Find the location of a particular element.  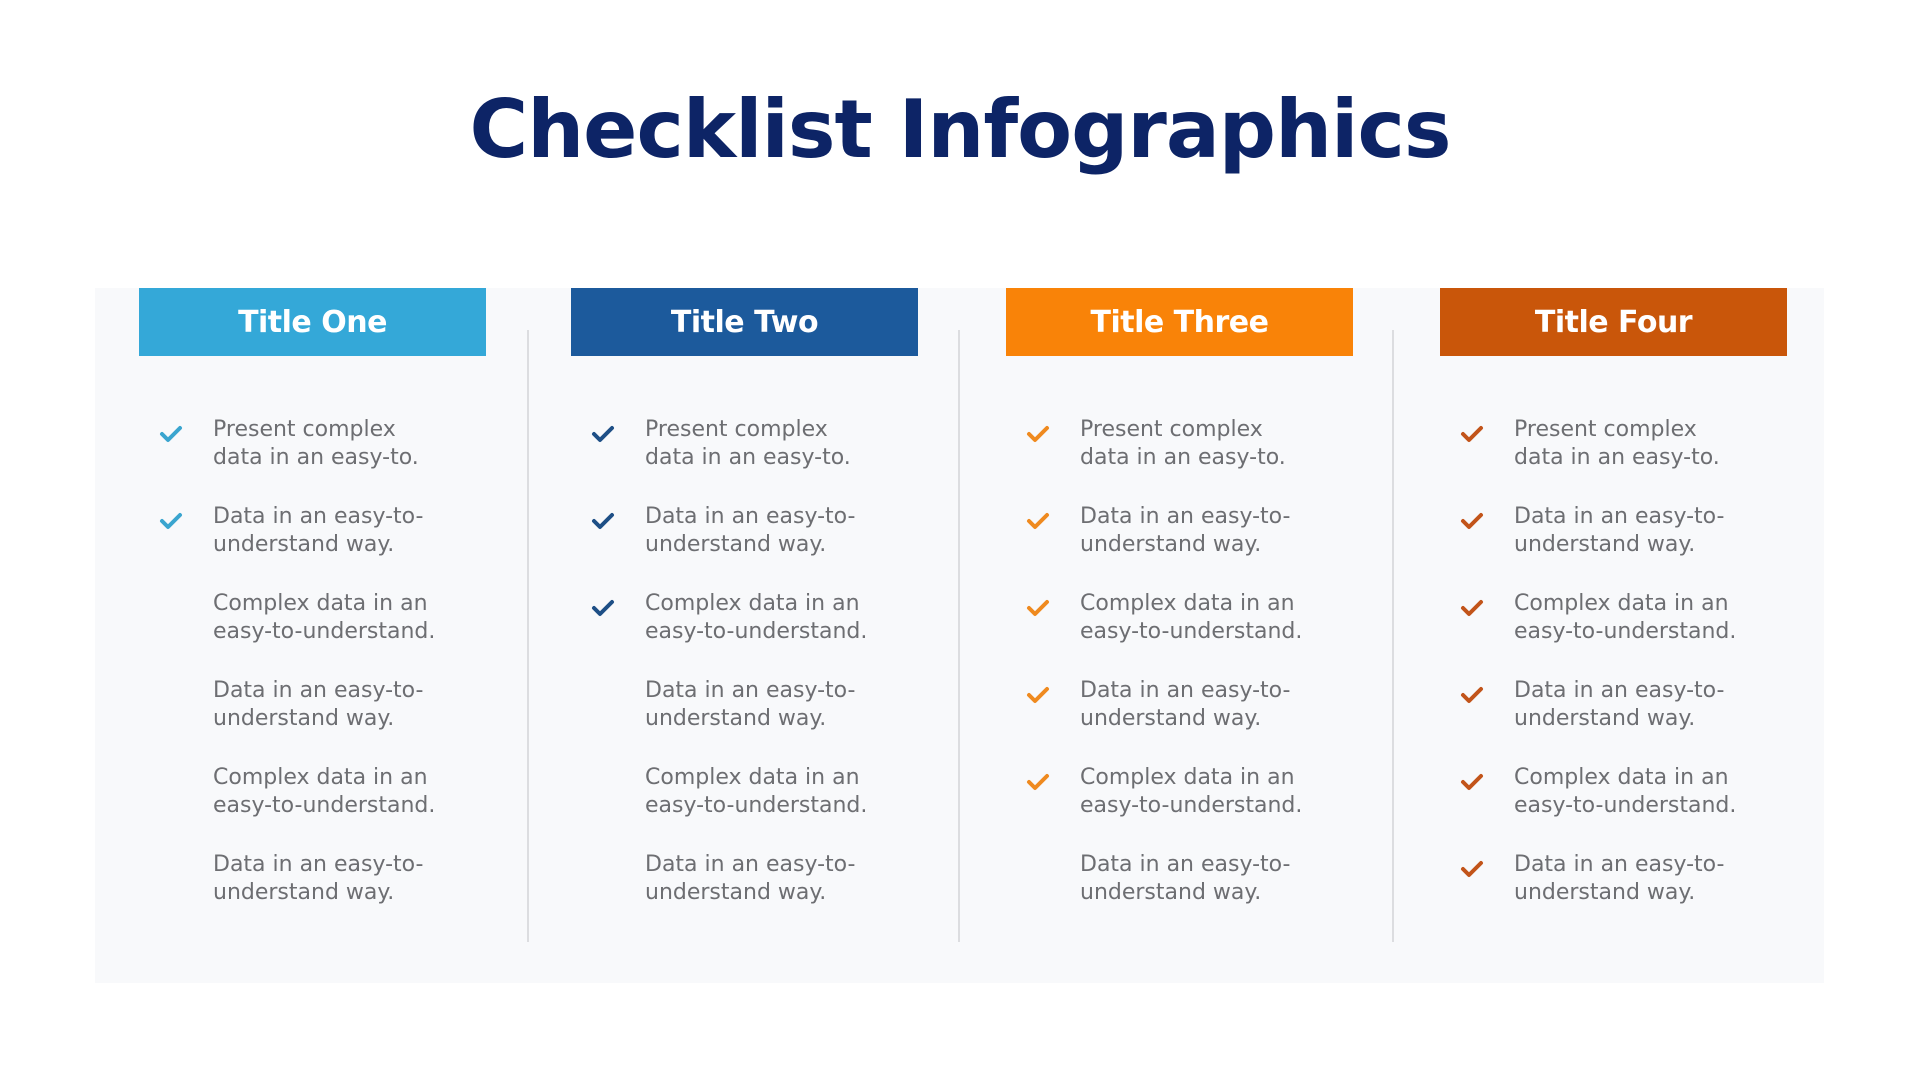

column-header: Title Three is located at coordinates (1179, 322).